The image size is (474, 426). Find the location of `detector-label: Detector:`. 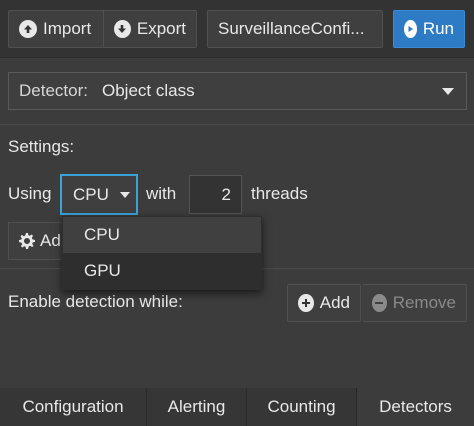

detector-label: Detector: is located at coordinates (53, 90).